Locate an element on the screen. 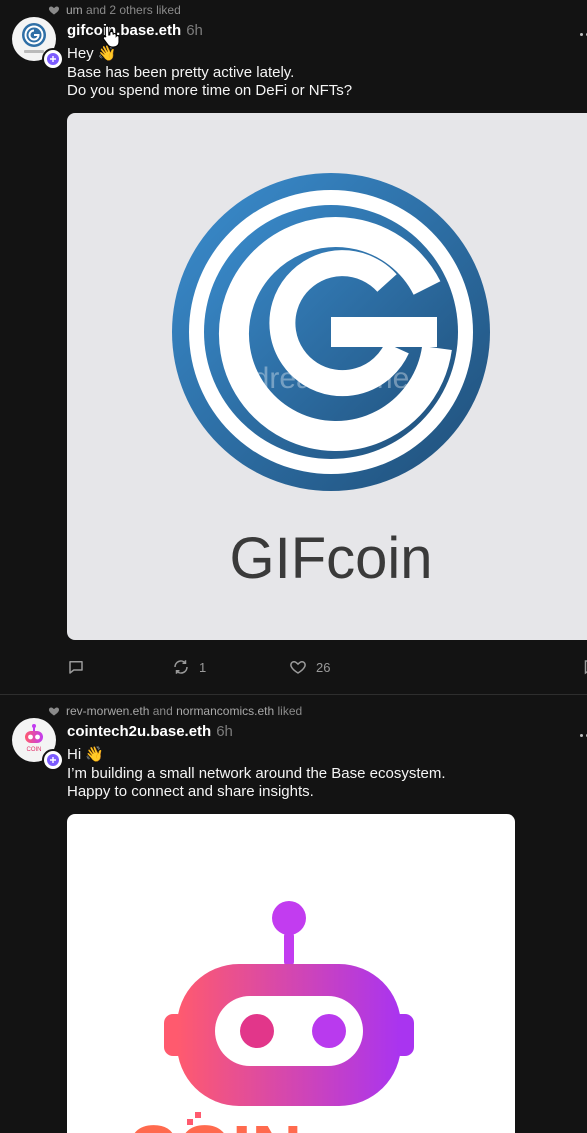 This screenshot has height=1133, width=587. recast-button: 1 is located at coordinates (189, 667).